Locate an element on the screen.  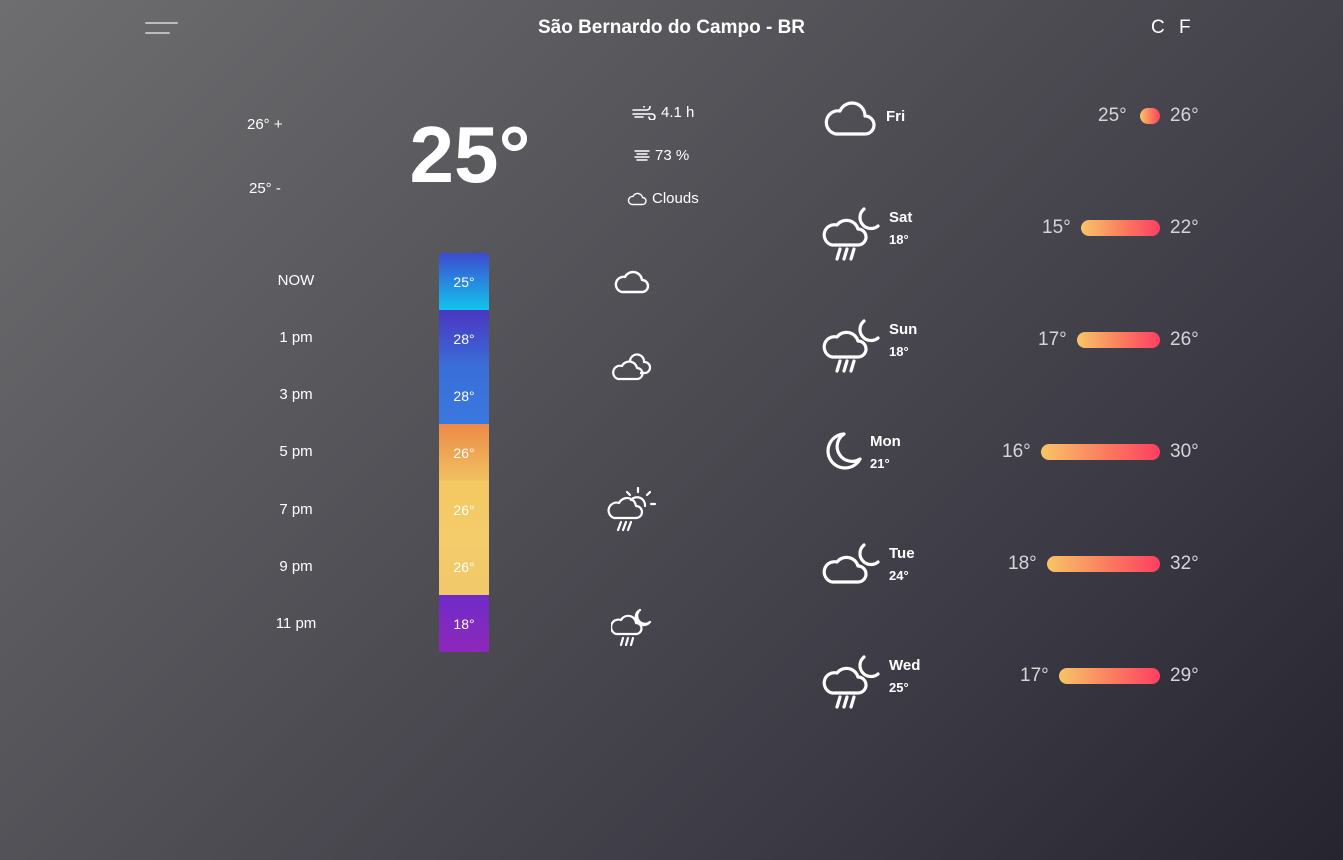
moon-icon is located at coordinates (843, 452).